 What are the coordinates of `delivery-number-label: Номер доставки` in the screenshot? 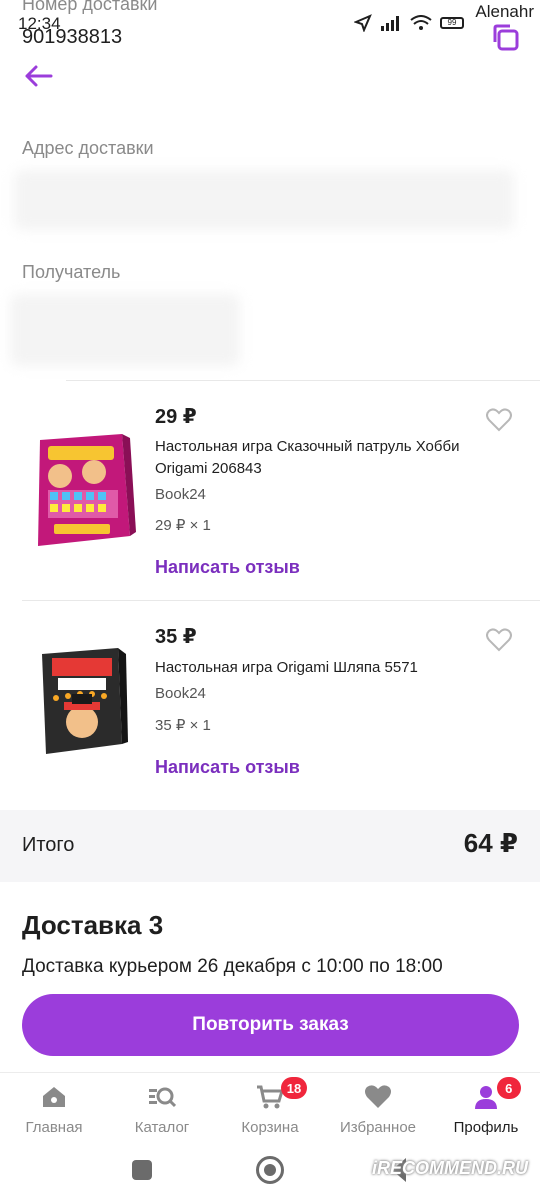 It's located at (90, 7).